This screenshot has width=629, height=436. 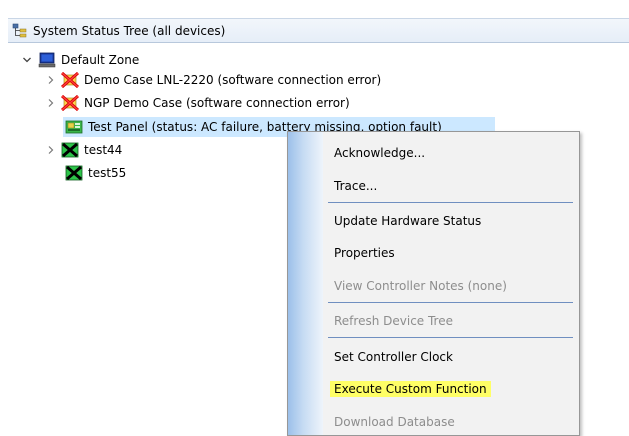 I want to click on menu-item-label: Refresh Device Tree, so click(x=393, y=321).